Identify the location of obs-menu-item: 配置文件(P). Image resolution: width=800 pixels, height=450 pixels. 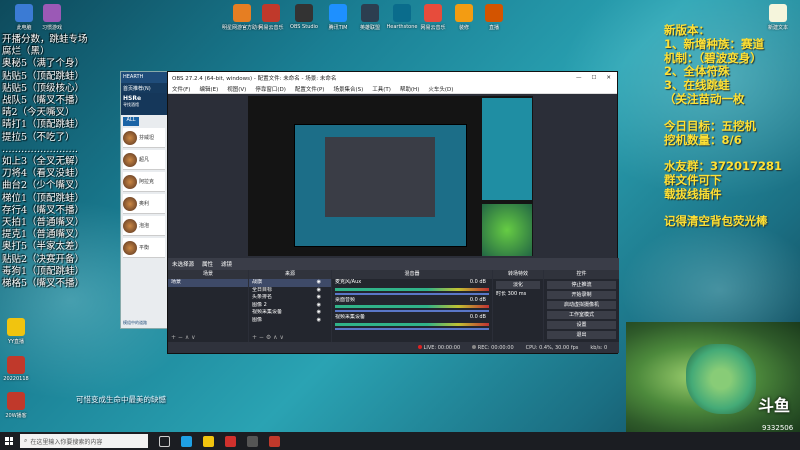
(310, 89).